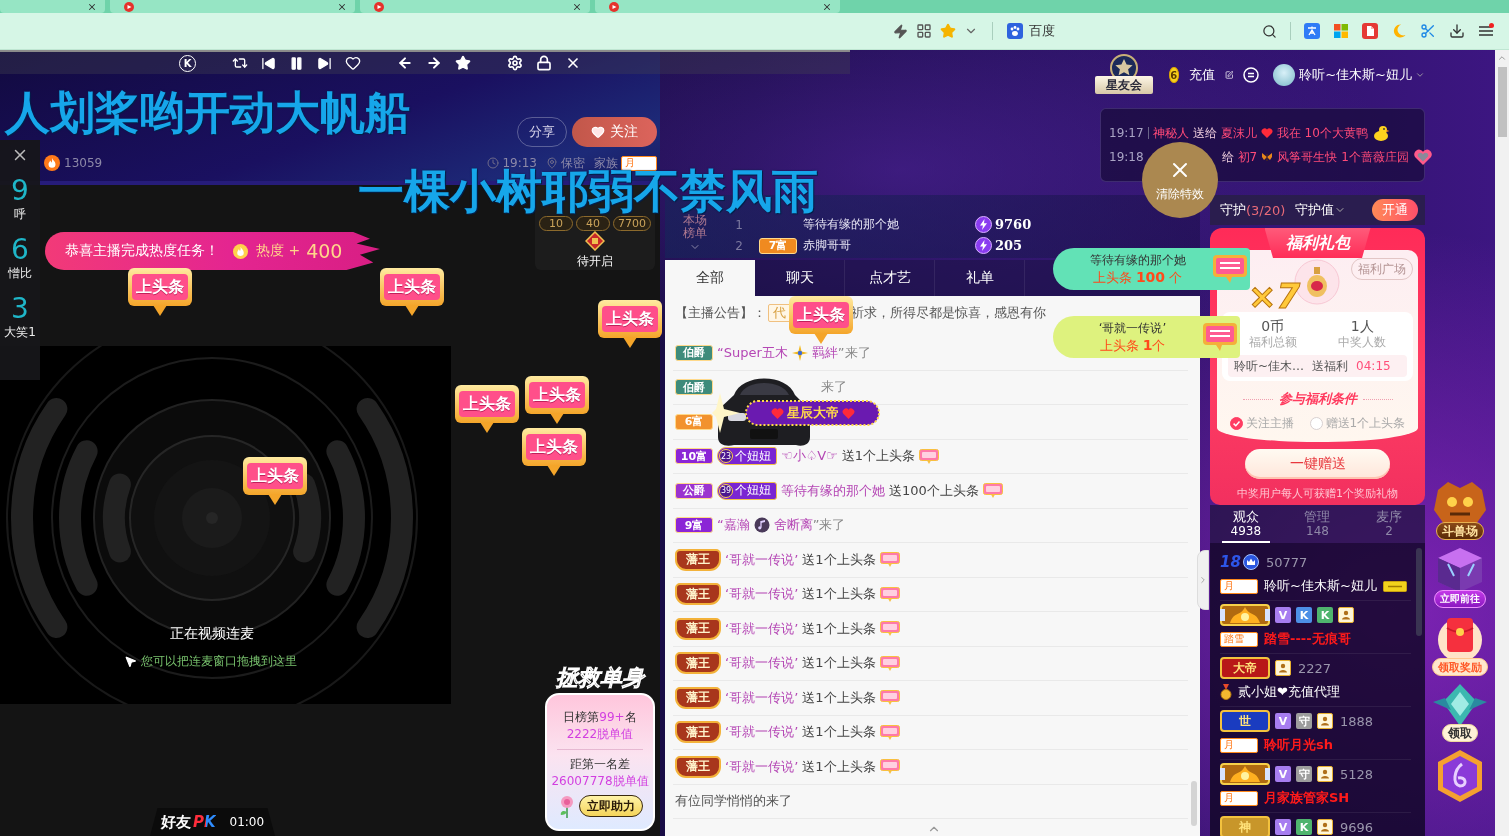 The width and height of the screenshot is (1509, 836). What do you see at coordinates (353, 63) in the screenshot?
I see `heart-icon` at bounding box center [353, 63].